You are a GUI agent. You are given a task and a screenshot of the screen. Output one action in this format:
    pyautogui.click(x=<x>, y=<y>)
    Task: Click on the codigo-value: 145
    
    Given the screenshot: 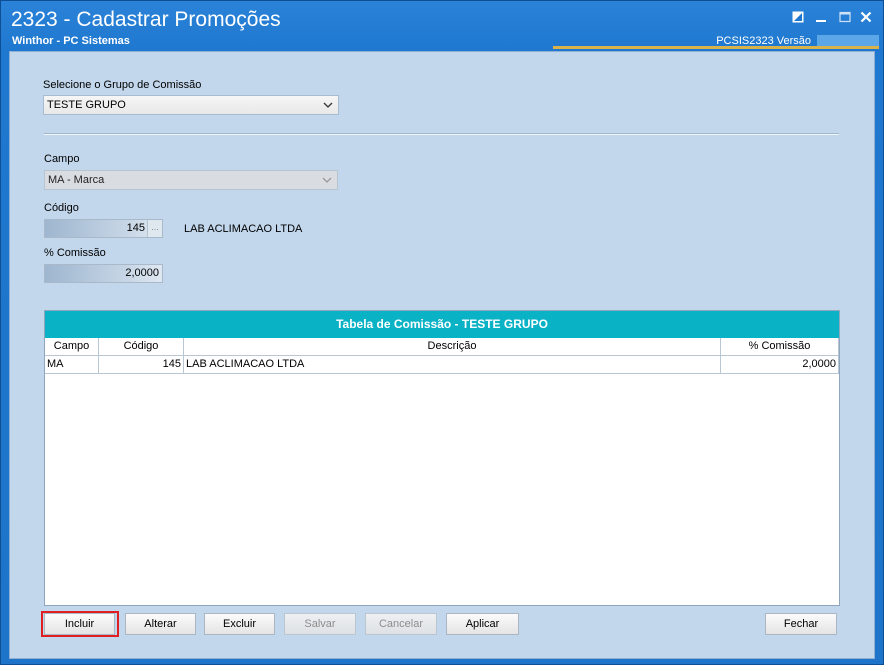 What is the action you would take?
    pyautogui.click(x=135, y=228)
    